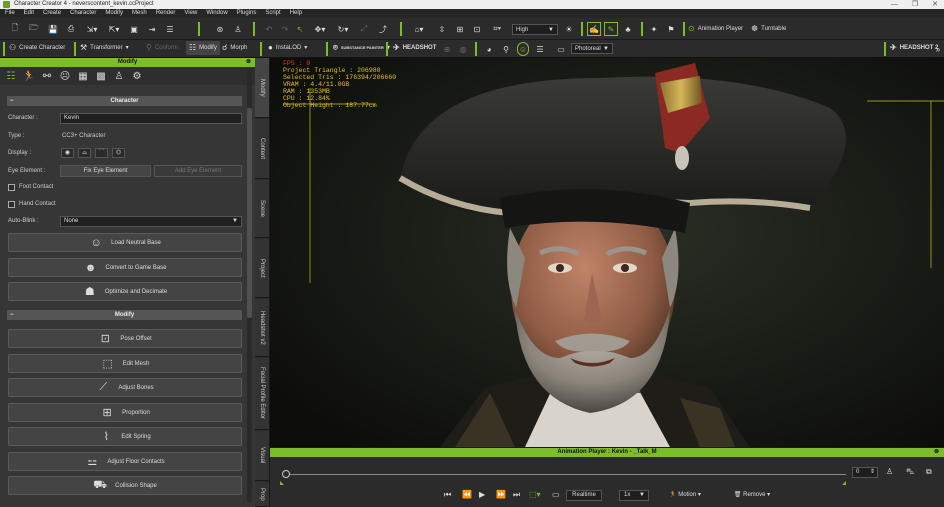 The image size is (944, 507). I want to click on minimize-button: —, so click(894, 4).